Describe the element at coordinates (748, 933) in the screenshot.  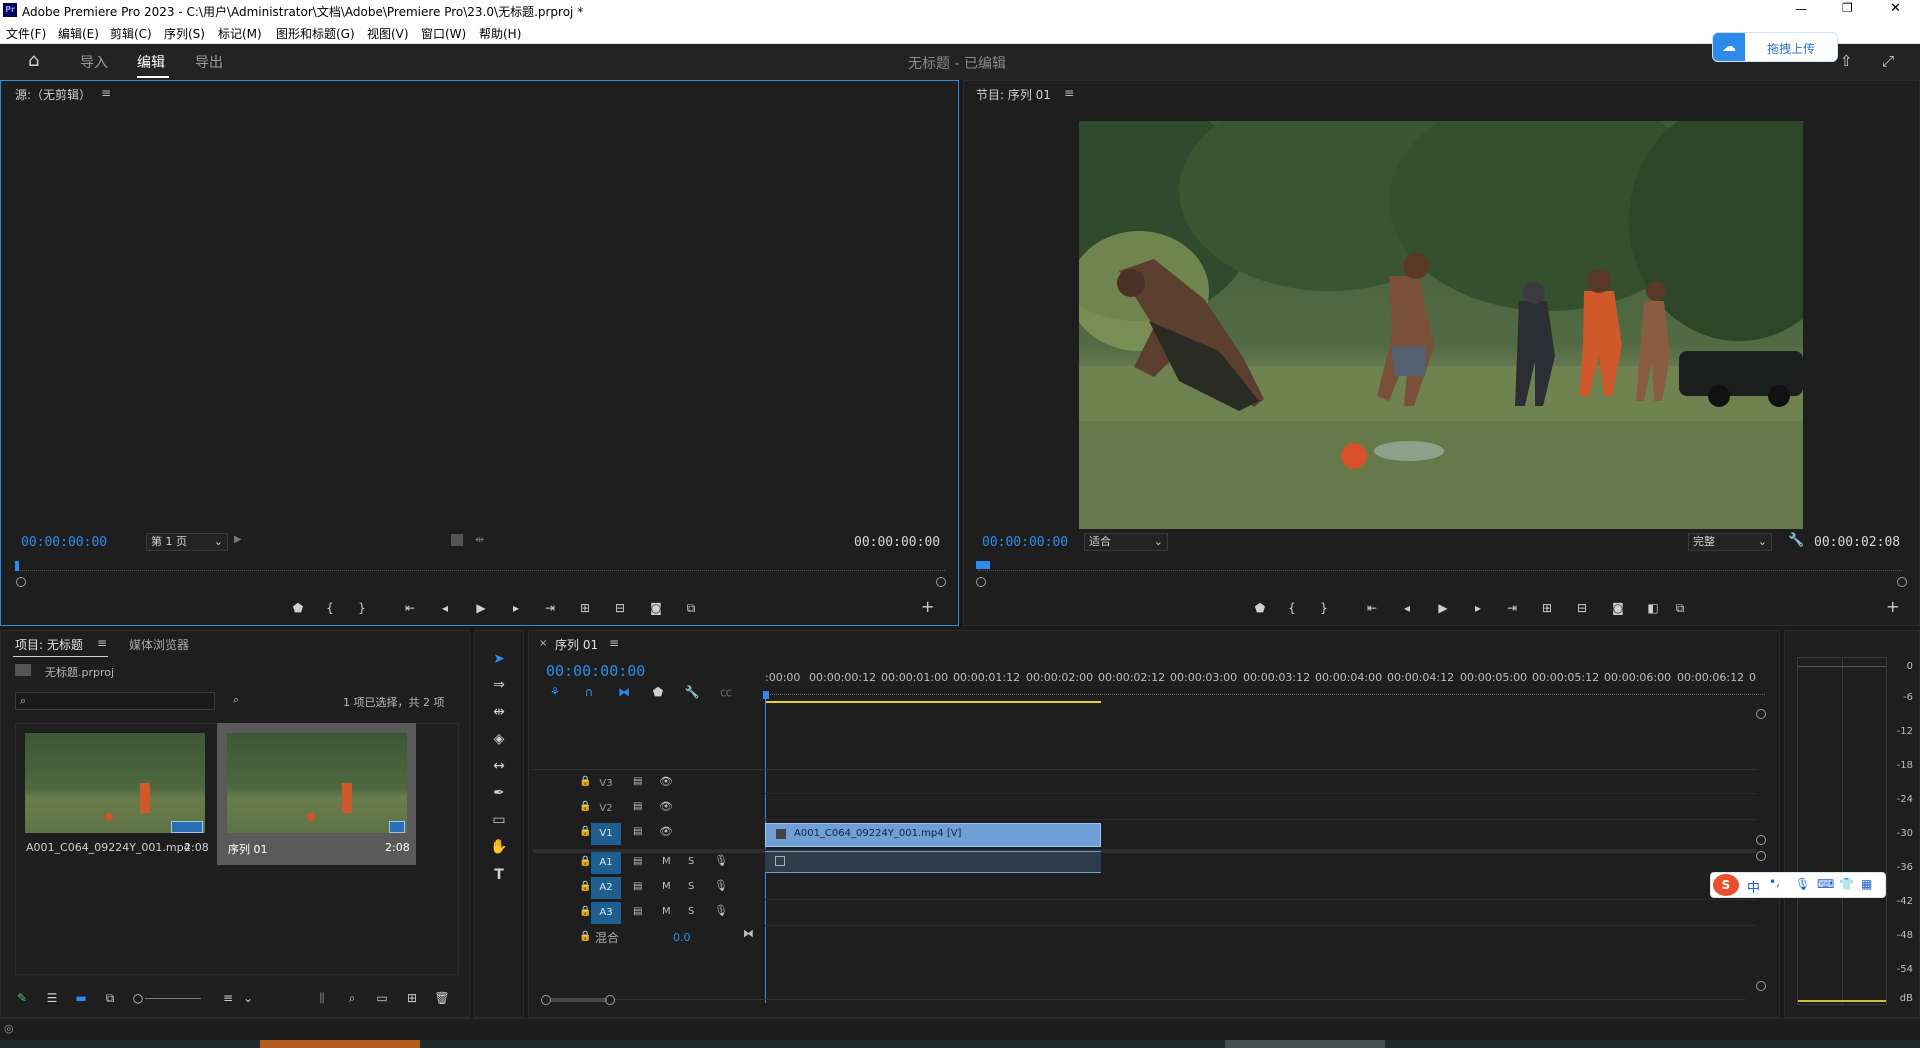
I see `mix-end-icon: ⧓` at that location.